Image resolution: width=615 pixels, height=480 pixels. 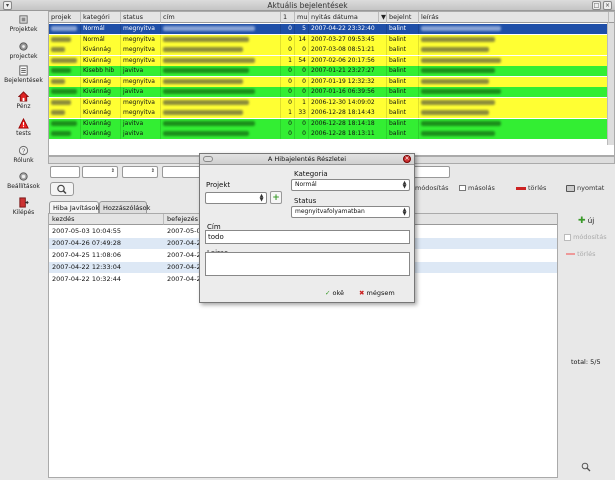 I want to click on sidebar-item-bejelentesek: Bejelentések, so click(x=23, y=74).